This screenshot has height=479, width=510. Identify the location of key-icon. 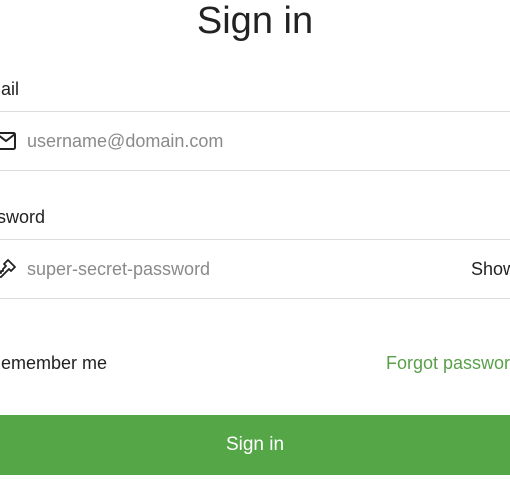
(8, 269).